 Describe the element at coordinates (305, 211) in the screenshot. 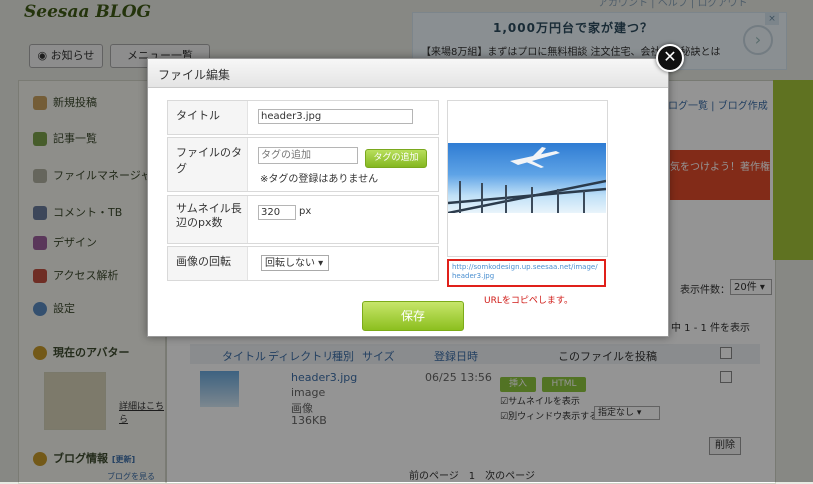

I see `px-unit: px` at that location.